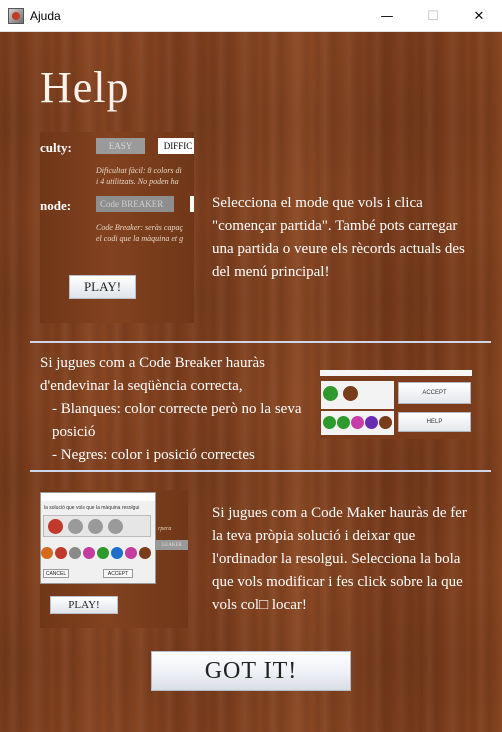  I want to click on mode-select-edge, so click(192, 204).